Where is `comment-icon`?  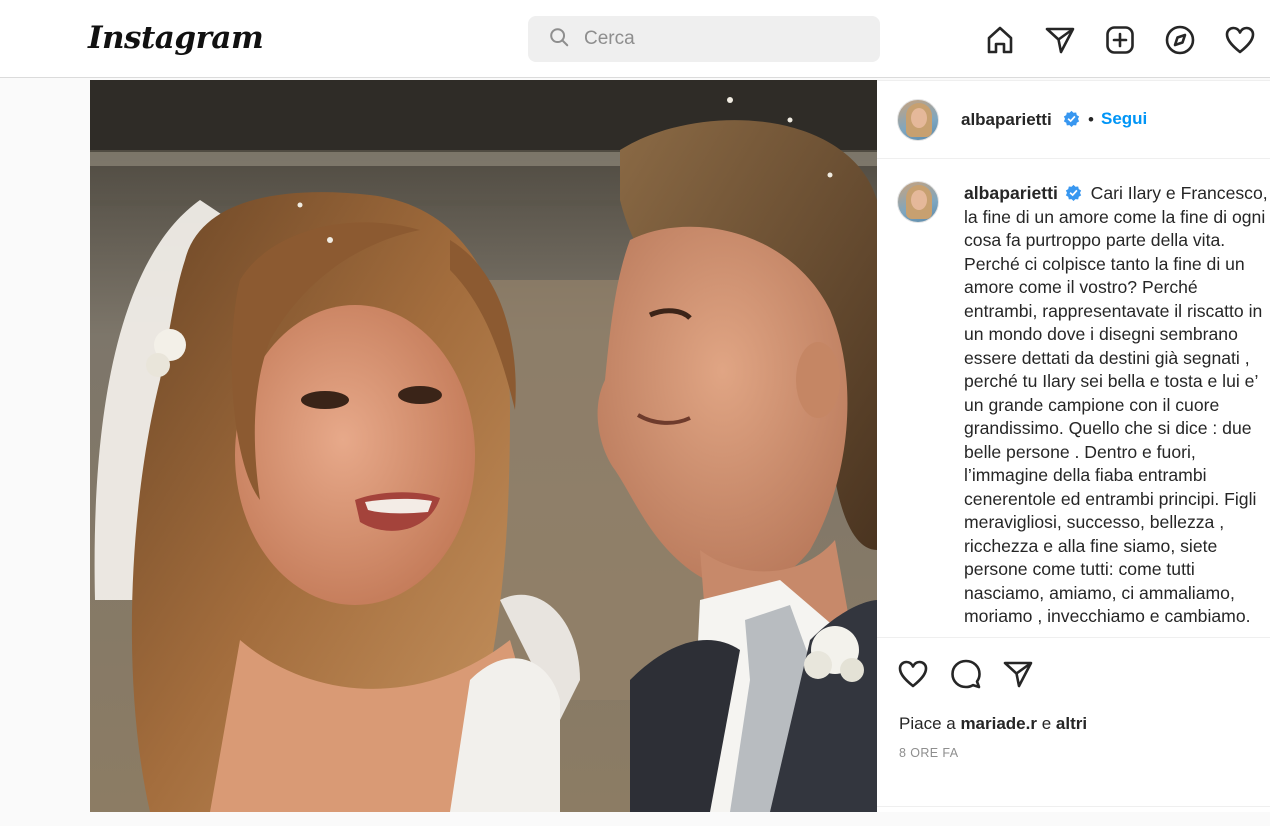 comment-icon is located at coordinates (966, 674).